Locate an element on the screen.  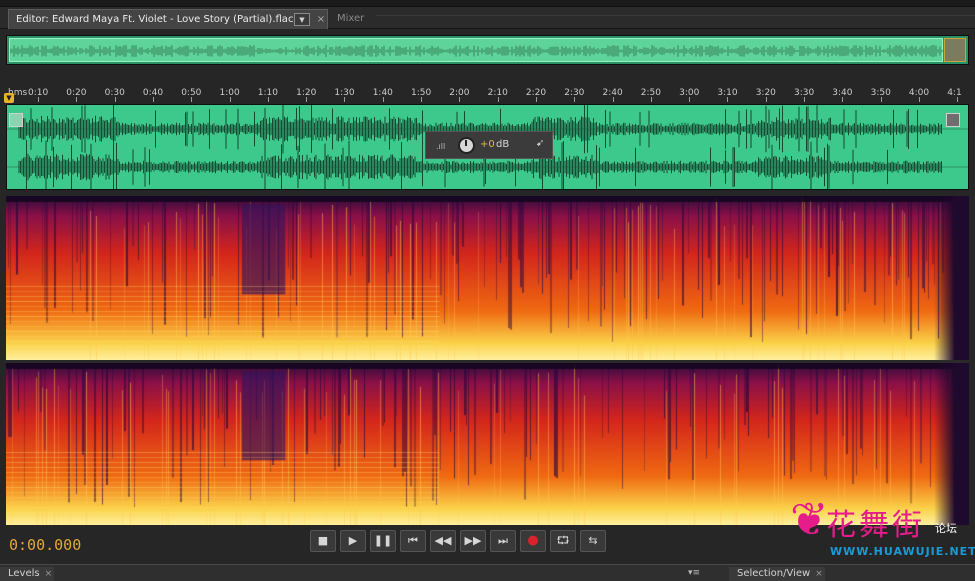
overview-waveform is located at coordinates (487, 50).